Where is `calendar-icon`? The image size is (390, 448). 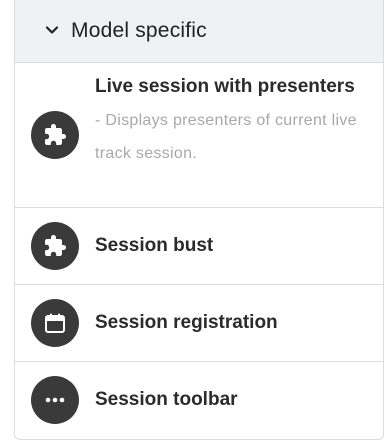 calendar-icon is located at coordinates (55, 323).